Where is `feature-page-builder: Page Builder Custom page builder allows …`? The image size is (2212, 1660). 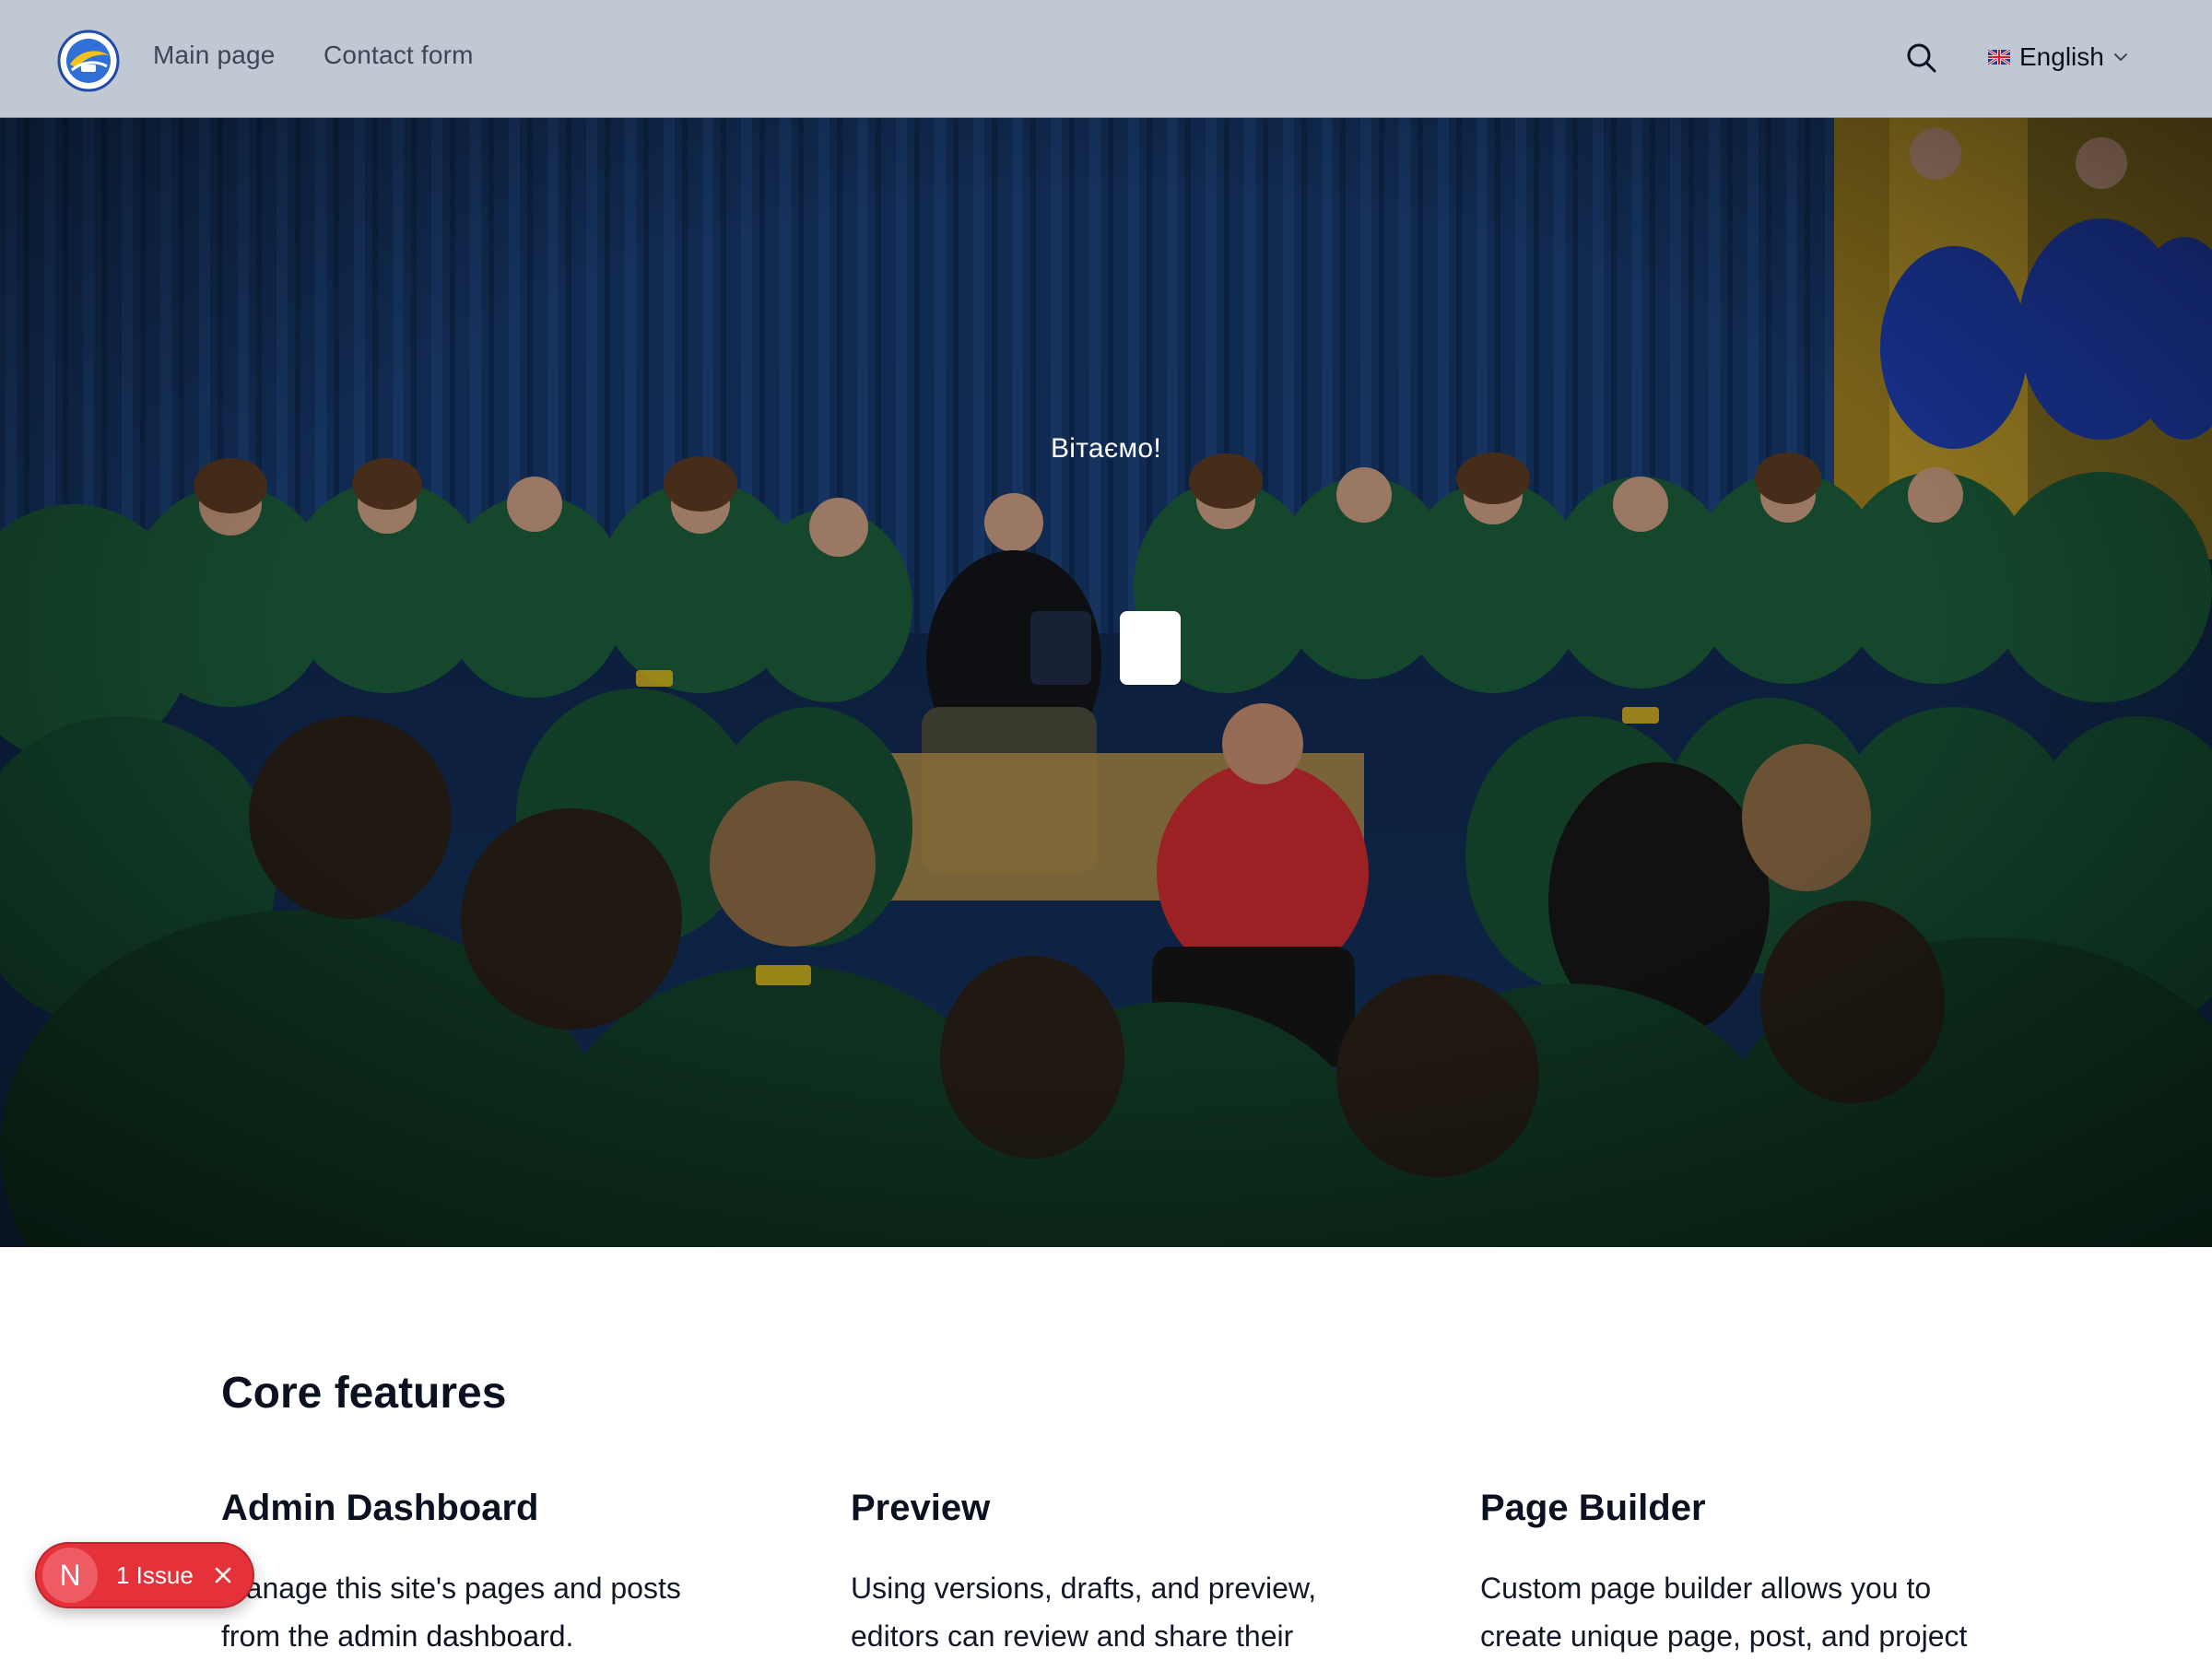 feature-page-builder: Page Builder Custom page builder allows … is located at coordinates (1738, 1574).